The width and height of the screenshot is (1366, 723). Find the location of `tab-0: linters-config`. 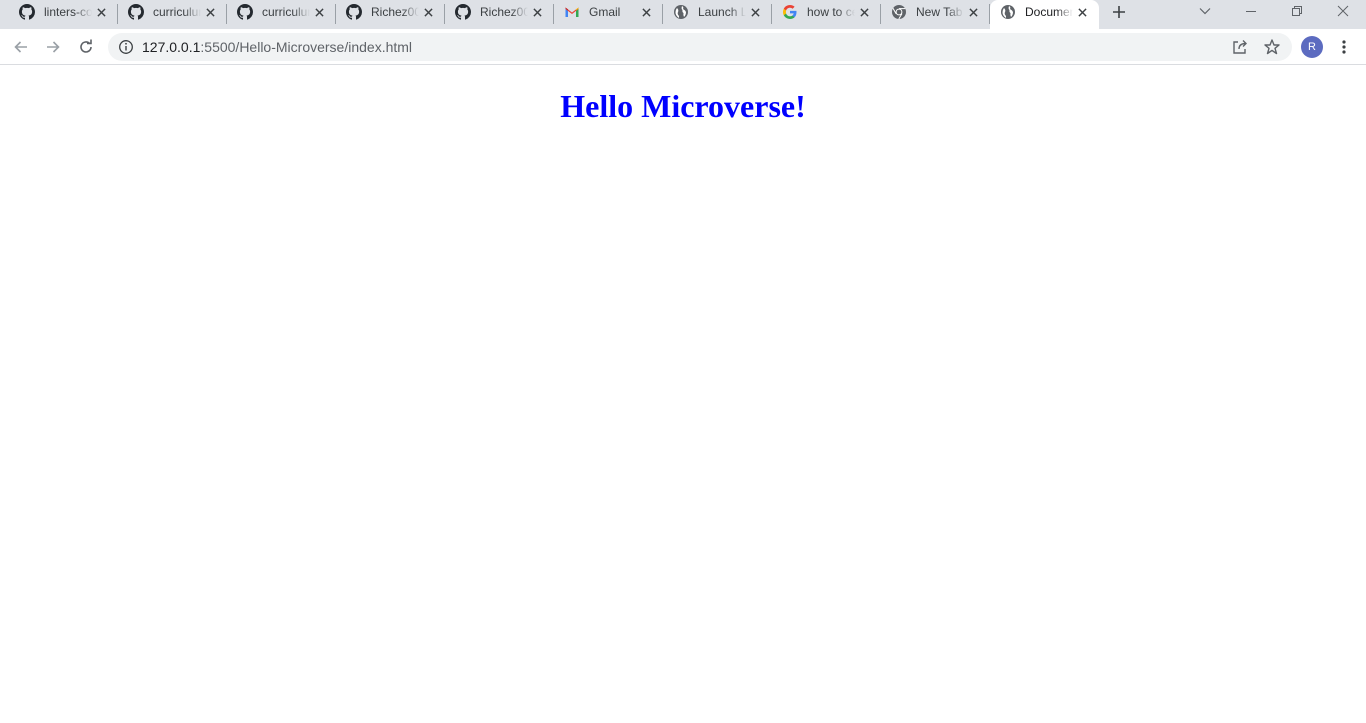

tab-0: linters-config is located at coordinates (63, 14).